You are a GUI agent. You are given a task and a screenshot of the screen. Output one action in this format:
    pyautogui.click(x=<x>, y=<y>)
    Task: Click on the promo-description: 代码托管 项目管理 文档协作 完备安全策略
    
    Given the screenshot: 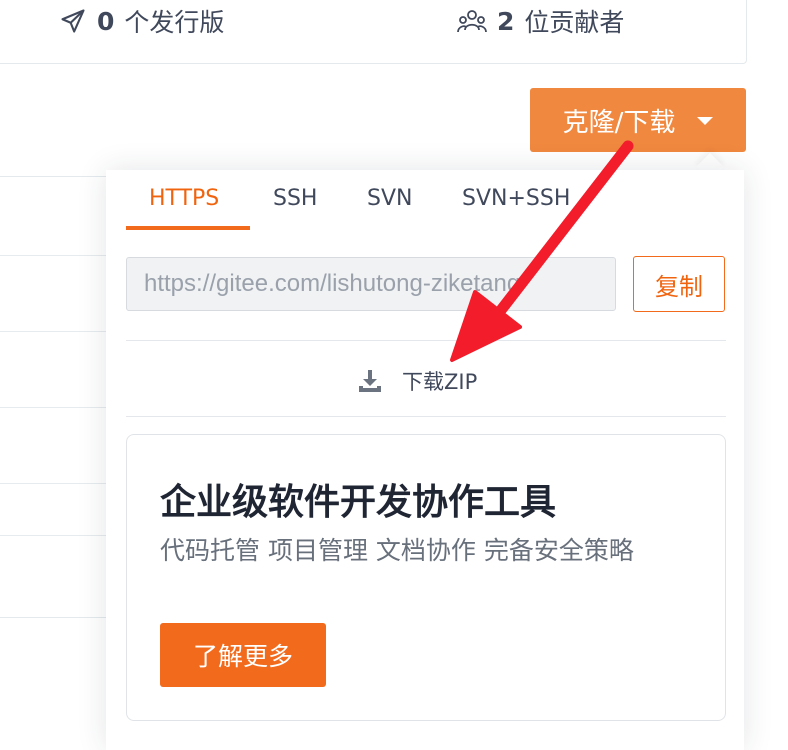 What is the action you would take?
    pyautogui.click(x=397, y=550)
    